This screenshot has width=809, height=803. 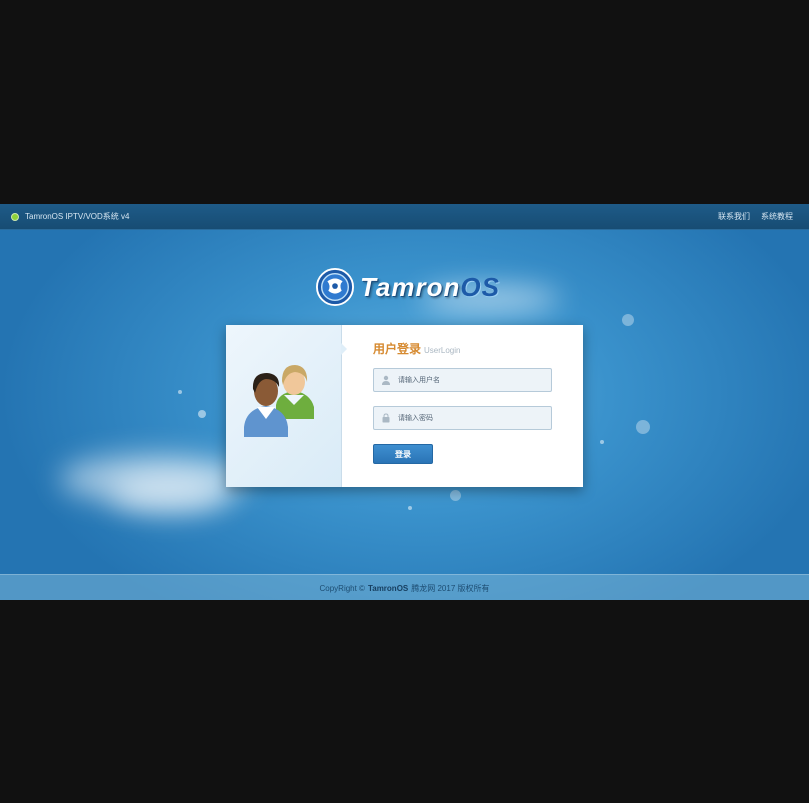 What do you see at coordinates (15, 216) in the screenshot?
I see `status-dot-icon` at bounding box center [15, 216].